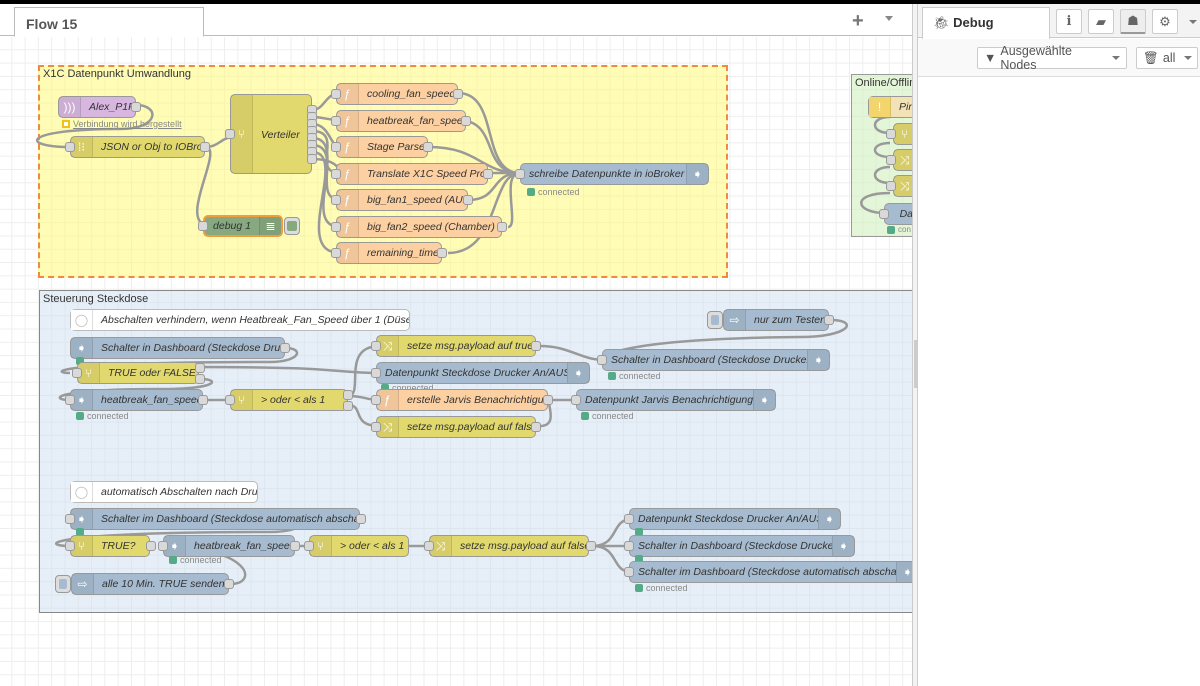 The width and height of the screenshot is (1200, 686). Describe the element at coordinates (858, 21) in the screenshot. I see `add-tab-button: +` at that location.